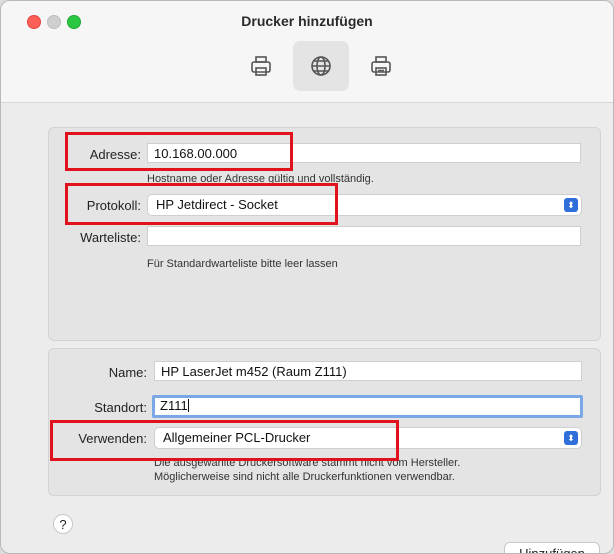 The width and height of the screenshot is (614, 554). I want to click on queue-hint: Für Standardwarteliste bitte leer lassen, so click(242, 264).